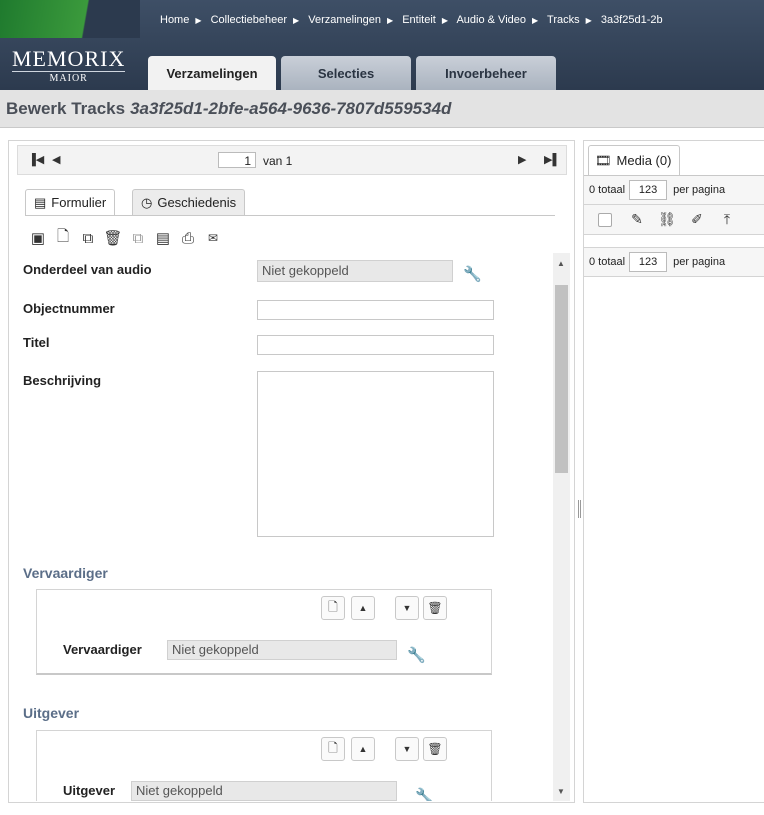  I want to click on scroll-up-icon: ▲, so click(561, 263).